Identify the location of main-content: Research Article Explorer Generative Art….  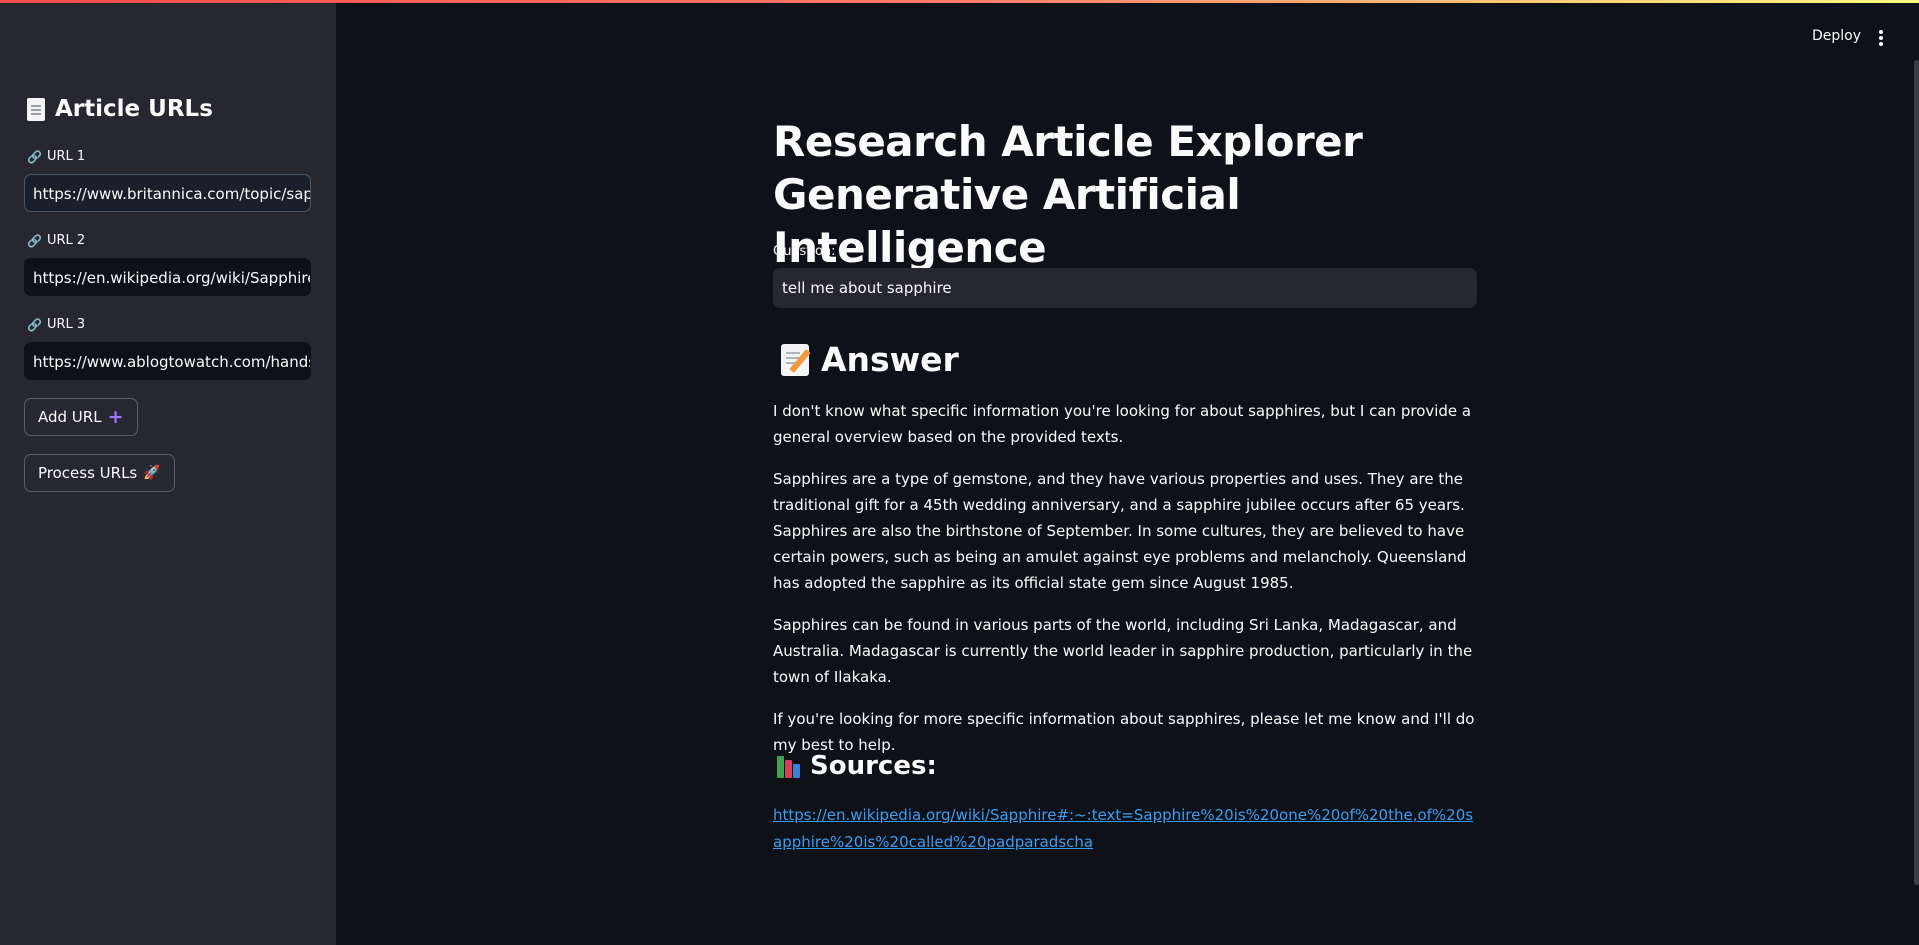
(1125, 194).